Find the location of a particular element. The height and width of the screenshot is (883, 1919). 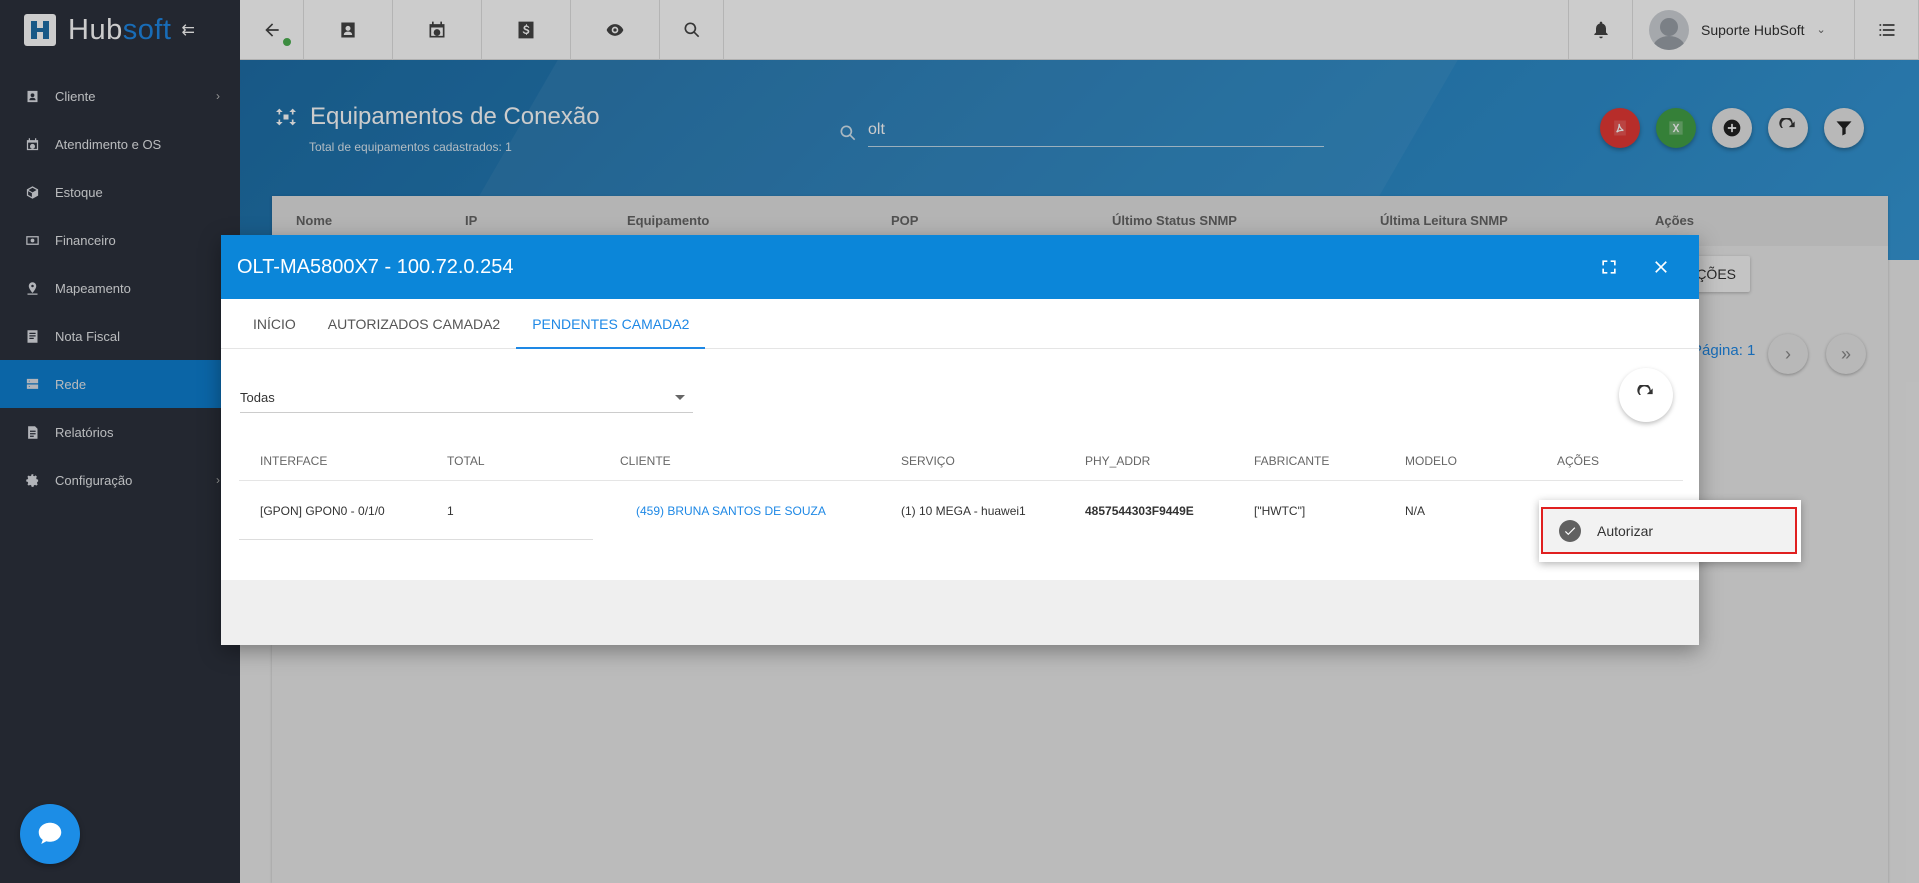

fullscreen-icon is located at coordinates (1609, 267).